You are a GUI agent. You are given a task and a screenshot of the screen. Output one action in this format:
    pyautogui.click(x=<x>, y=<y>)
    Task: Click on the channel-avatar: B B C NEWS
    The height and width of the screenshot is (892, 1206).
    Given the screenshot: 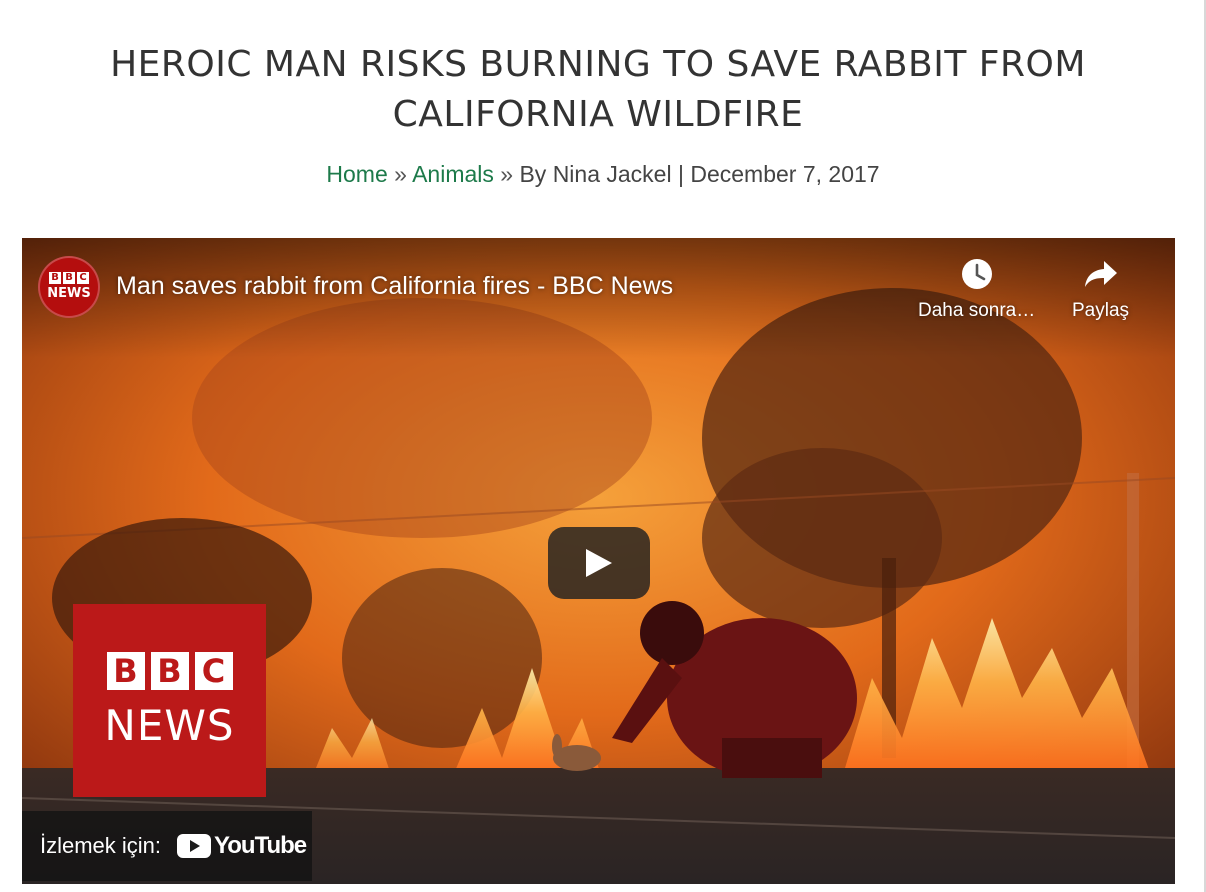 What is the action you would take?
    pyautogui.click(x=69, y=287)
    